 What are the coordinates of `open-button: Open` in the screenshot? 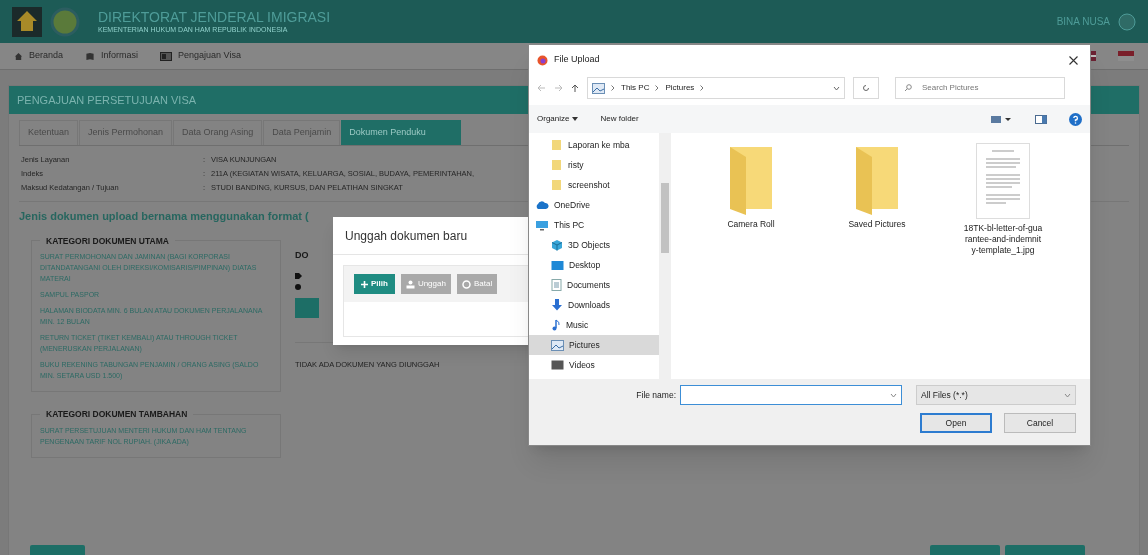 It's located at (956, 423).